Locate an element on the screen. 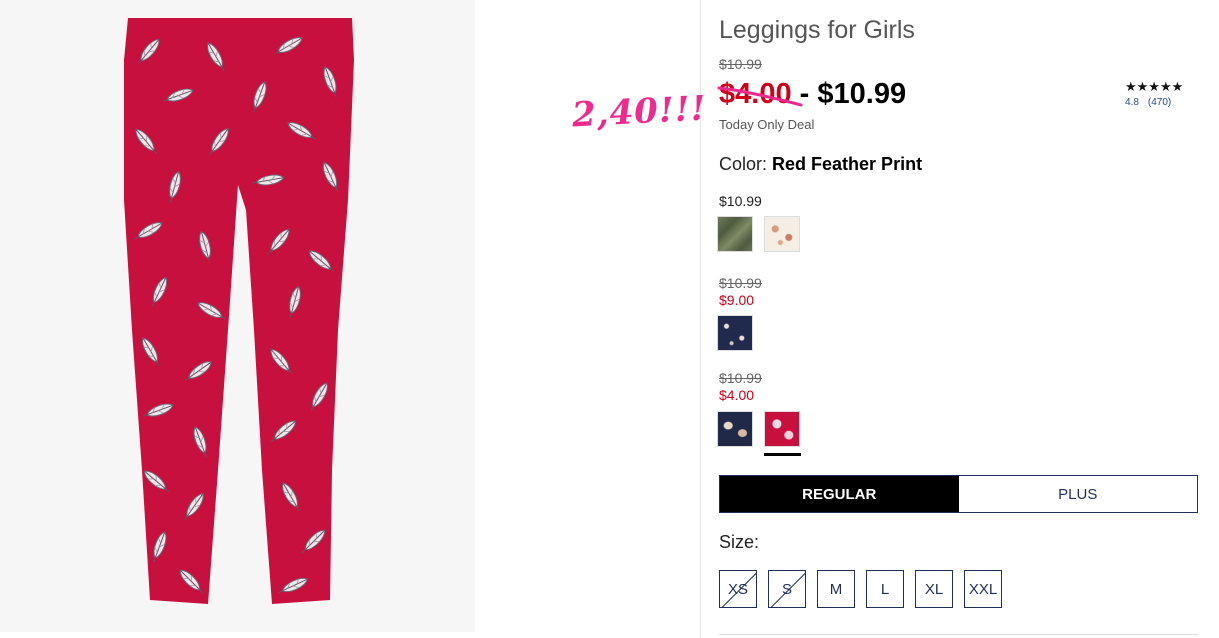  size-l-label: L is located at coordinates (885, 589).